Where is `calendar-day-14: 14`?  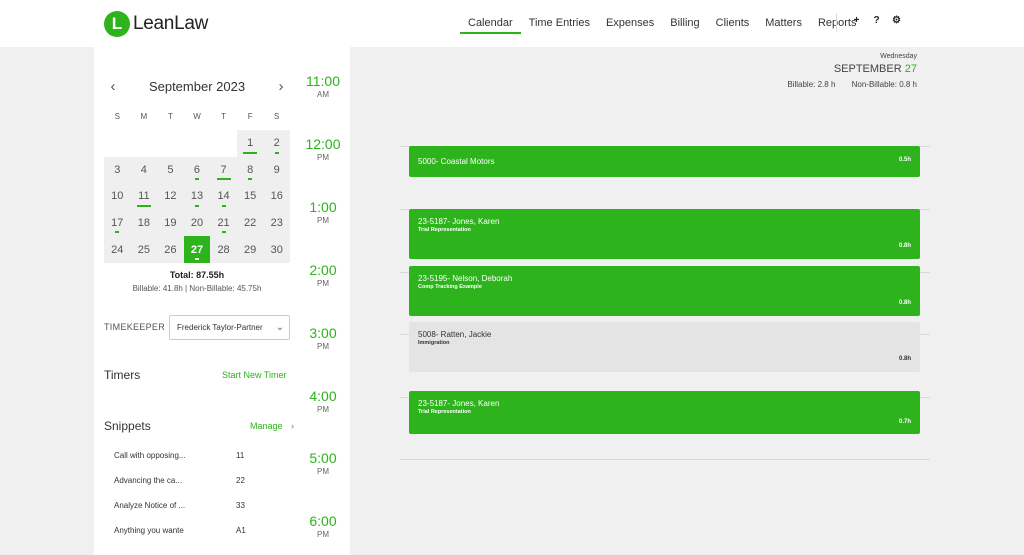 calendar-day-14: 14 is located at coordinates (223, 196).